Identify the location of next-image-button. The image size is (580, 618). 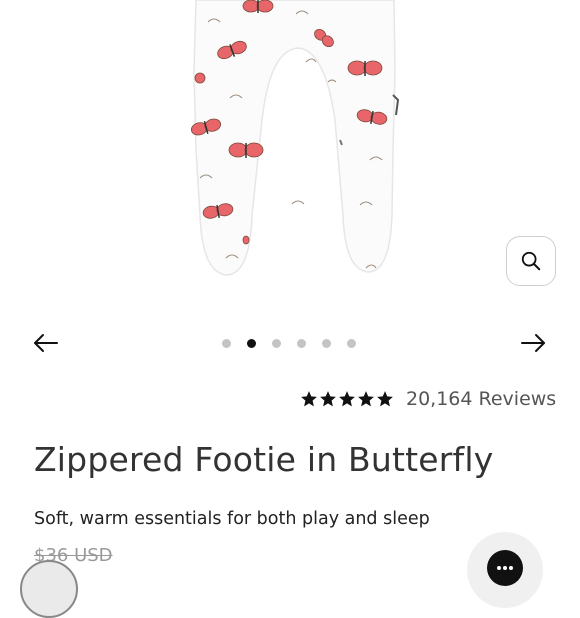
(533, 343).